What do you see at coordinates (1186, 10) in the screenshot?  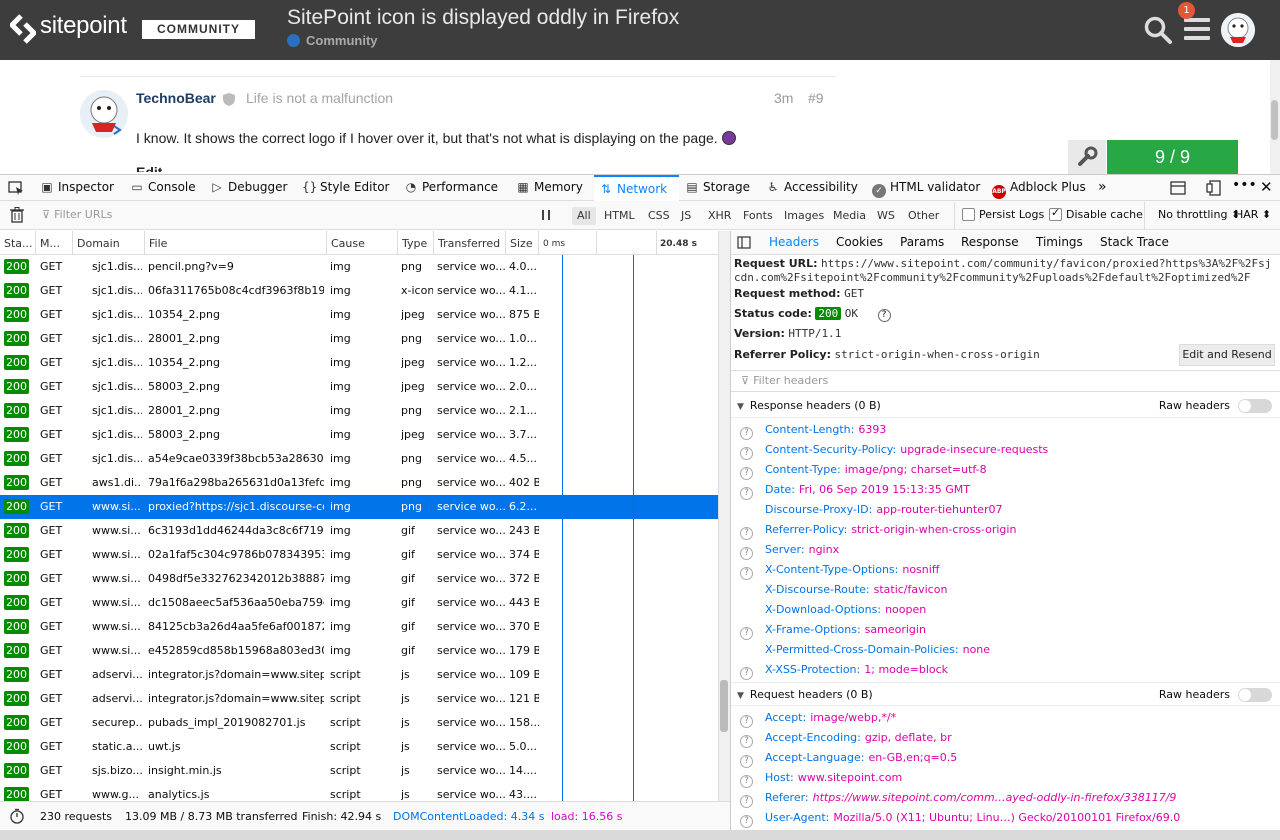 I see `notification-badge: 1` at bounding box center [1186, 10].